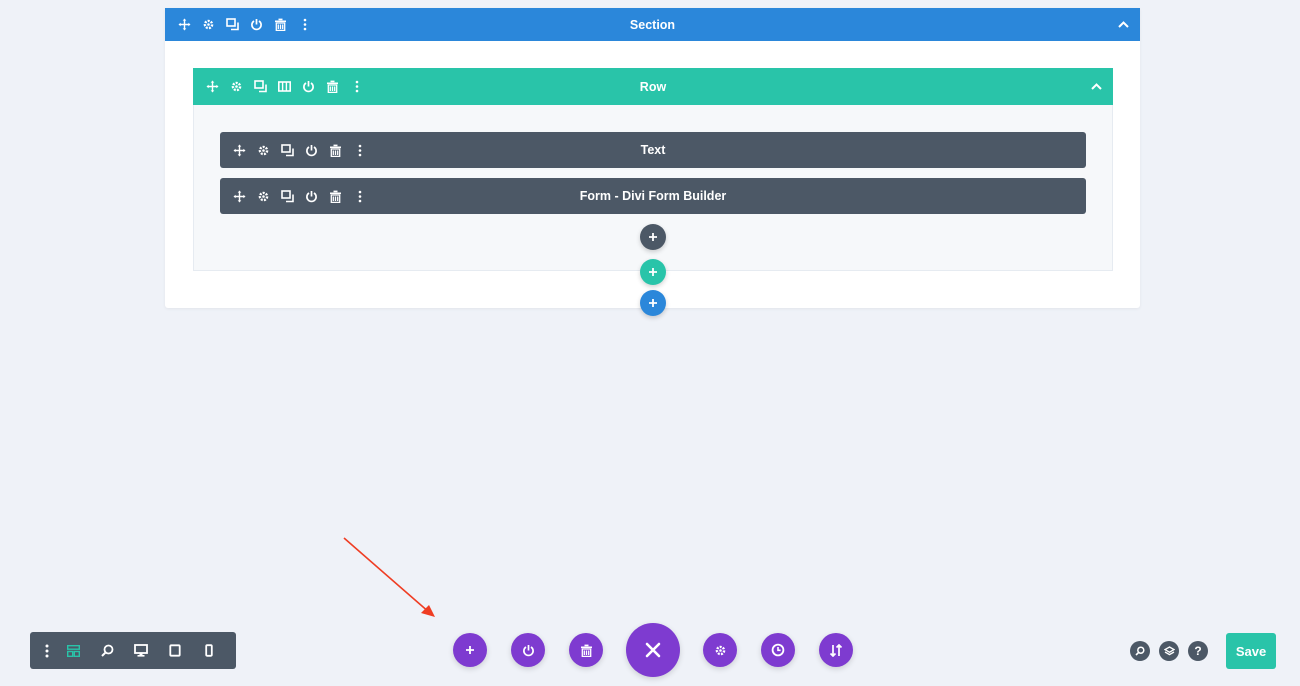  Describe the element at coordinates (652, 24) in the screenshot. I see `section-header-bar: Section` at that location.